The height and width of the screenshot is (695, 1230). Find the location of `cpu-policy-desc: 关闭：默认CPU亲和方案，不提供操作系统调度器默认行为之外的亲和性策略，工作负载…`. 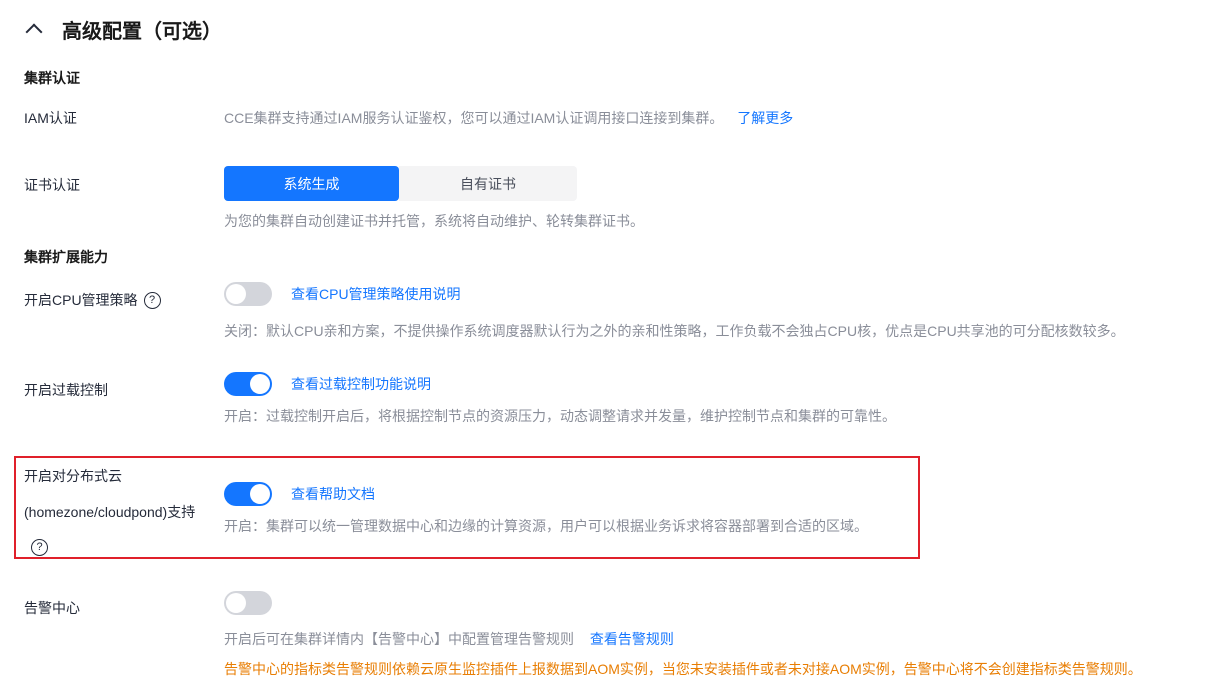

cpu-policy-desc: 关闭：默认CPU亲和方案，不提供操作系统调度器默认行为之外的亲和性策略，工作负载… is located at coordinates (674, 331).